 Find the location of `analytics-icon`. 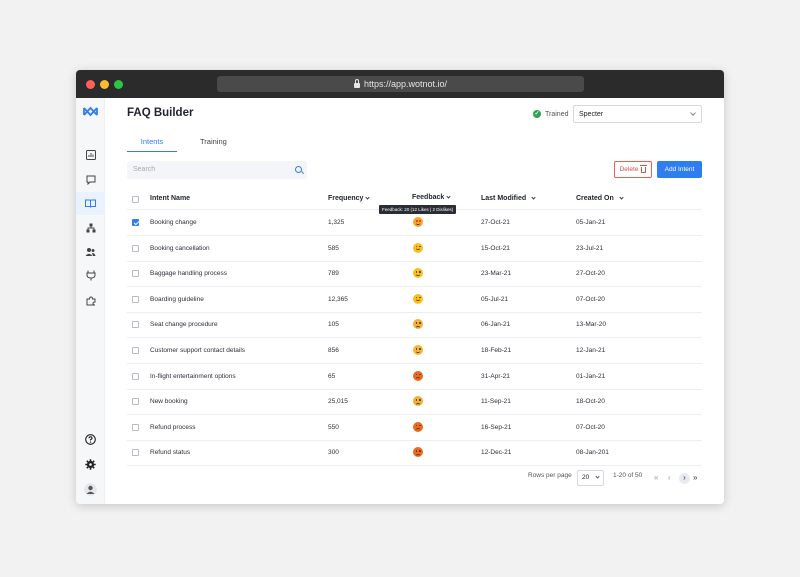

analytics-icon is located at coordinates (90, 154).